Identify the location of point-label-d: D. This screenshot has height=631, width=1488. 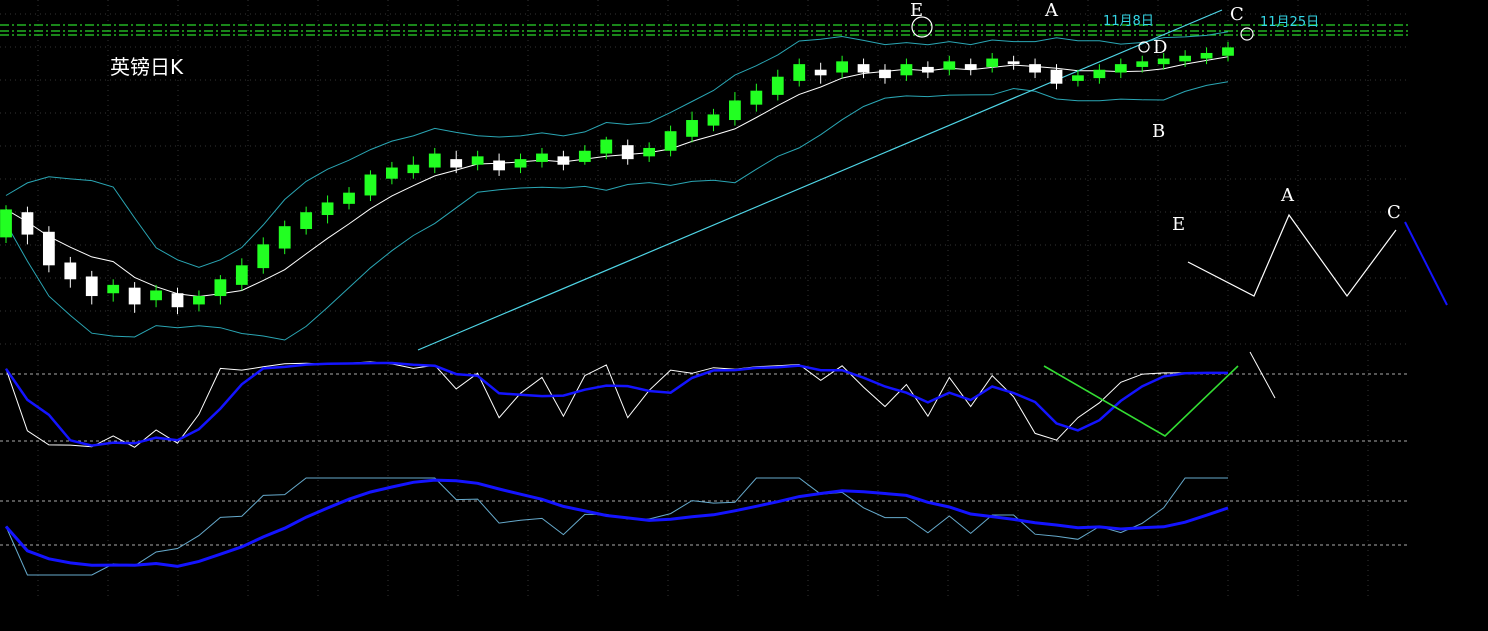
(1160, 47).